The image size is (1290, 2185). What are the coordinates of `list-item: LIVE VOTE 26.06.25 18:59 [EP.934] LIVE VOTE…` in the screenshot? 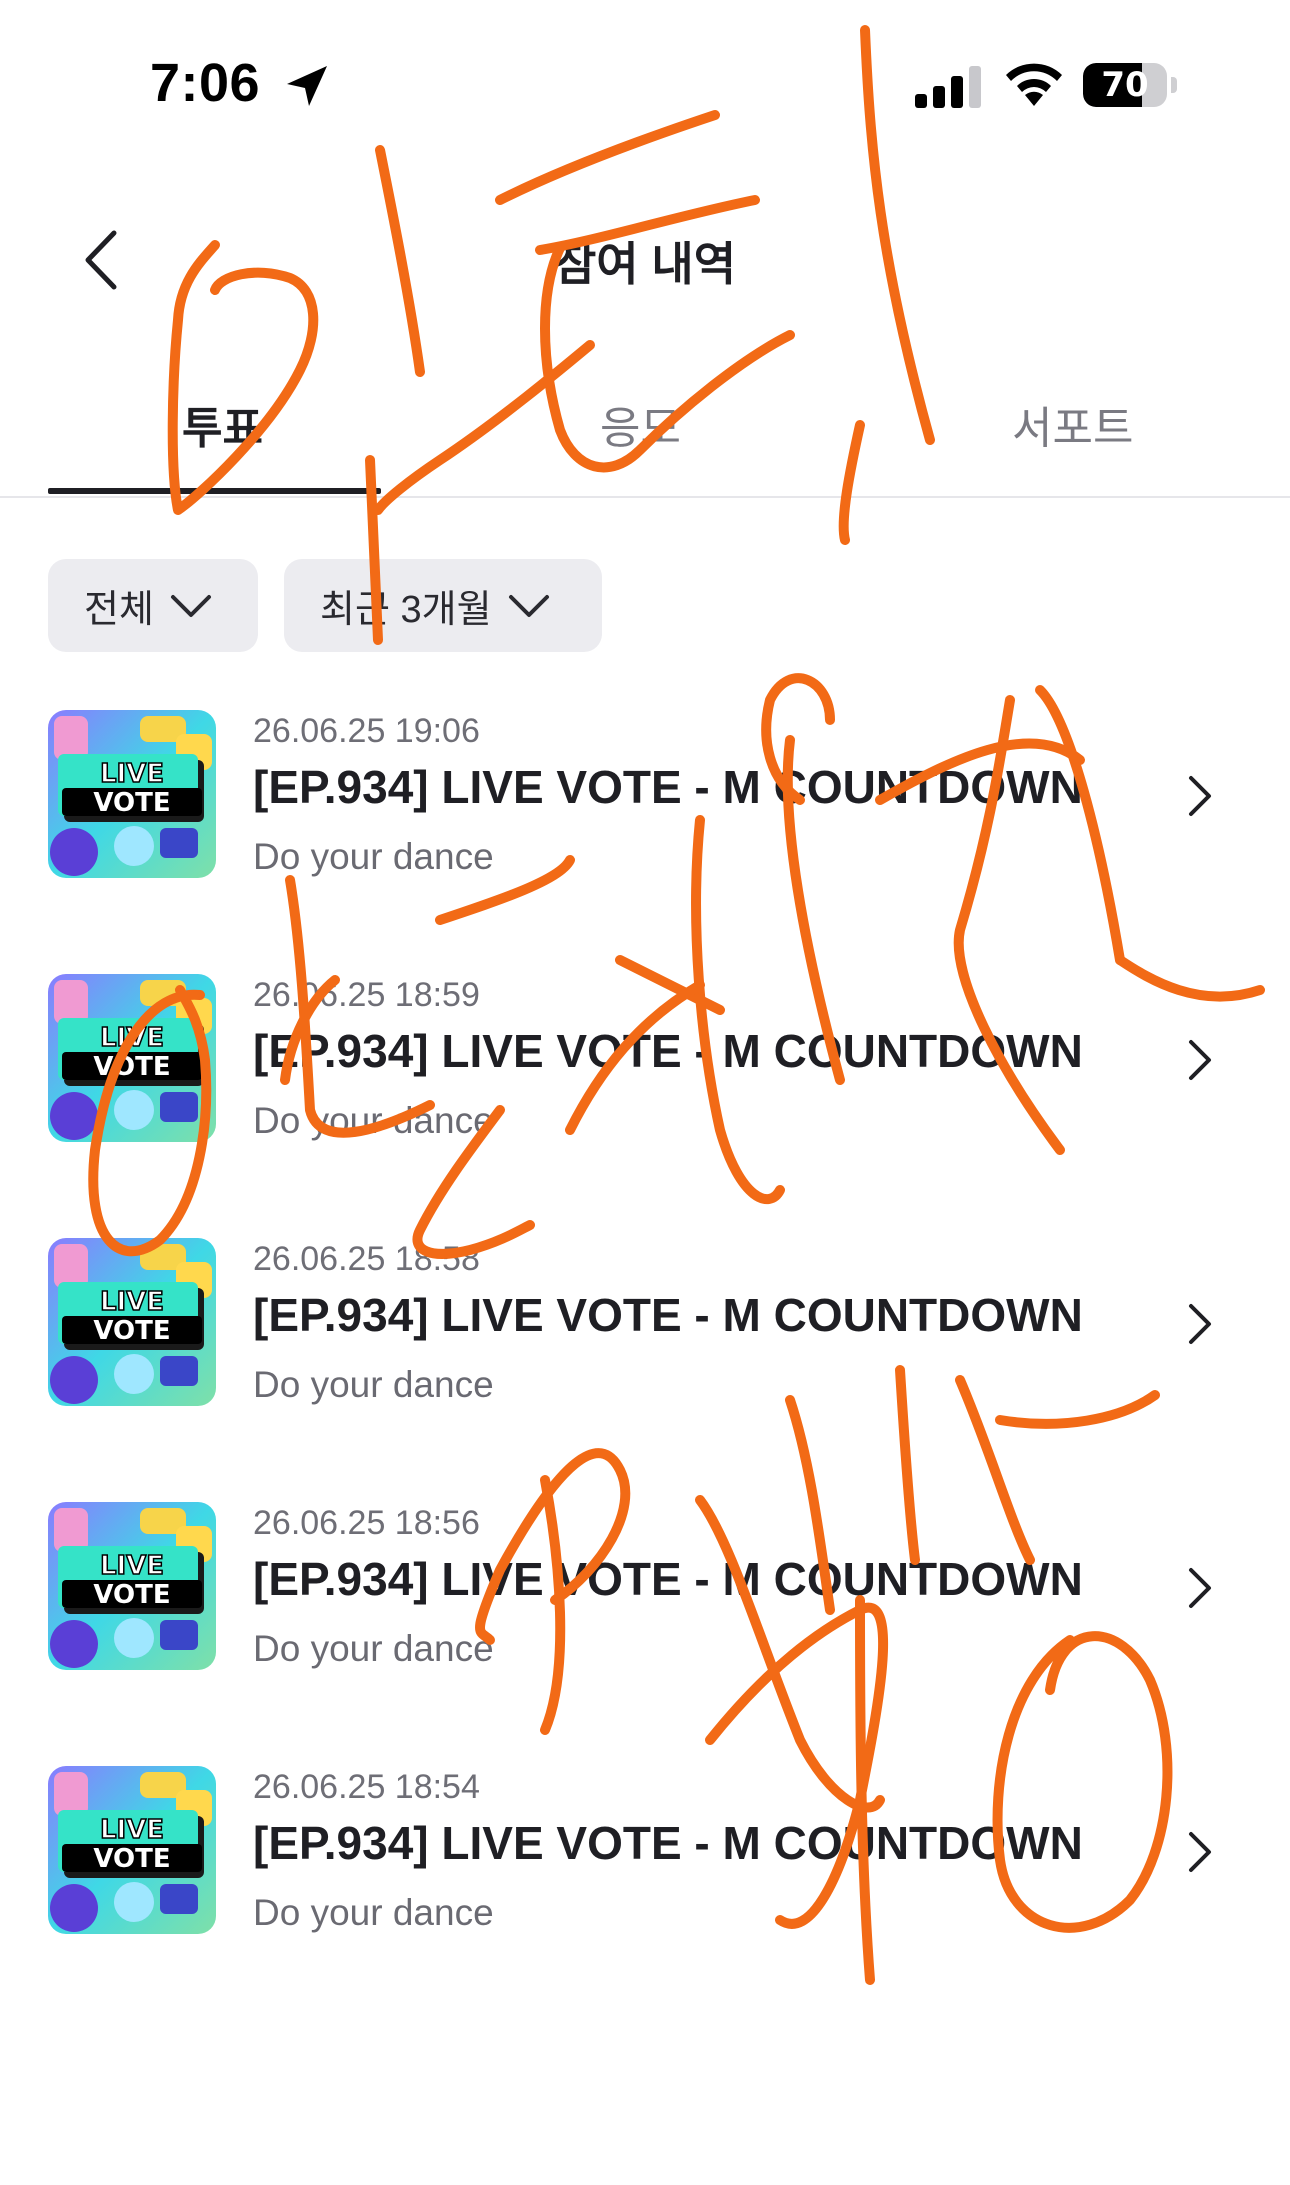 It's located at (645, 1074).